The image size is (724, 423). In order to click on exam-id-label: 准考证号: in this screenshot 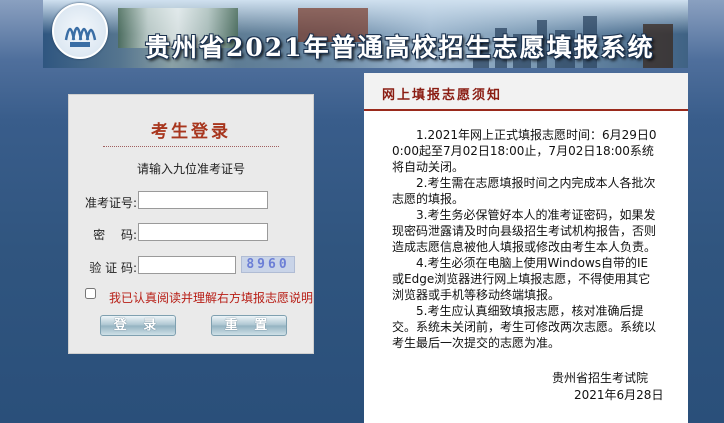, I will do `click(110, 203)`.